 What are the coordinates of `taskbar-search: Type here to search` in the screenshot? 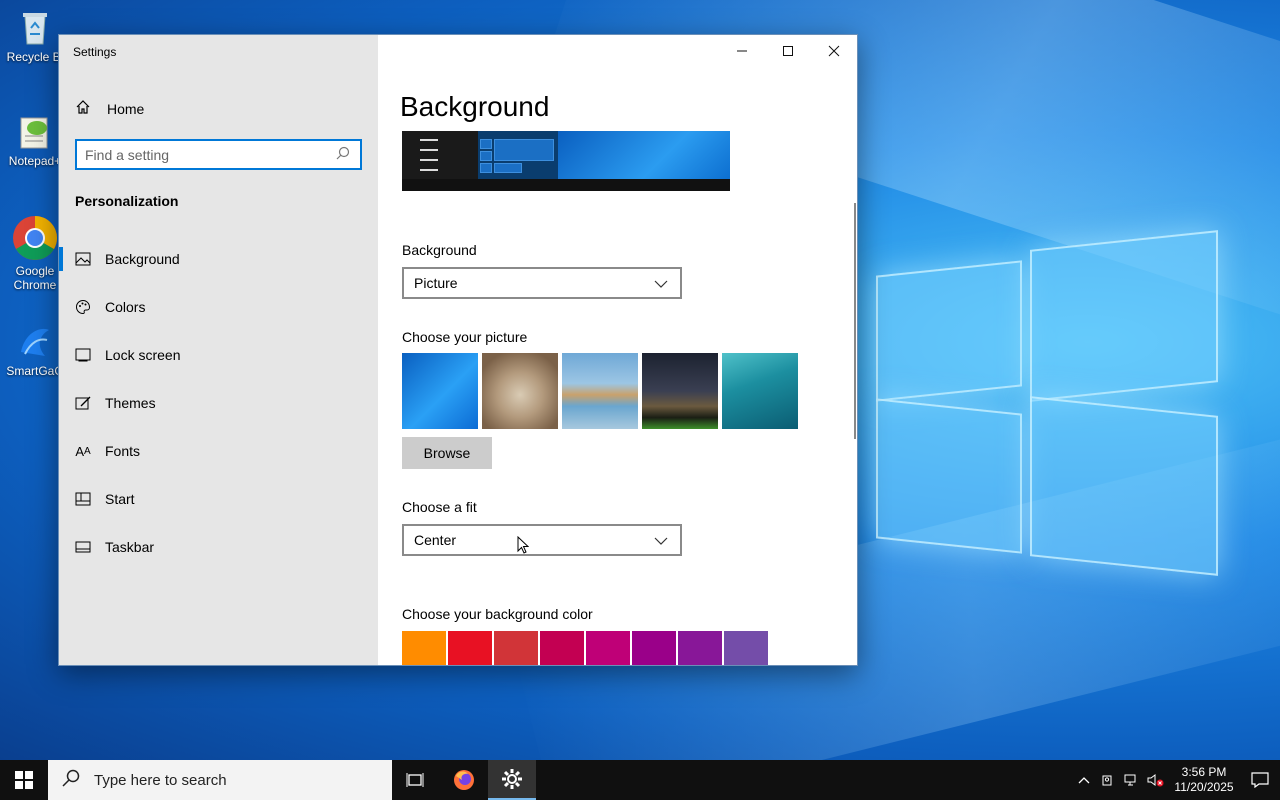 It's located at (220, 780).